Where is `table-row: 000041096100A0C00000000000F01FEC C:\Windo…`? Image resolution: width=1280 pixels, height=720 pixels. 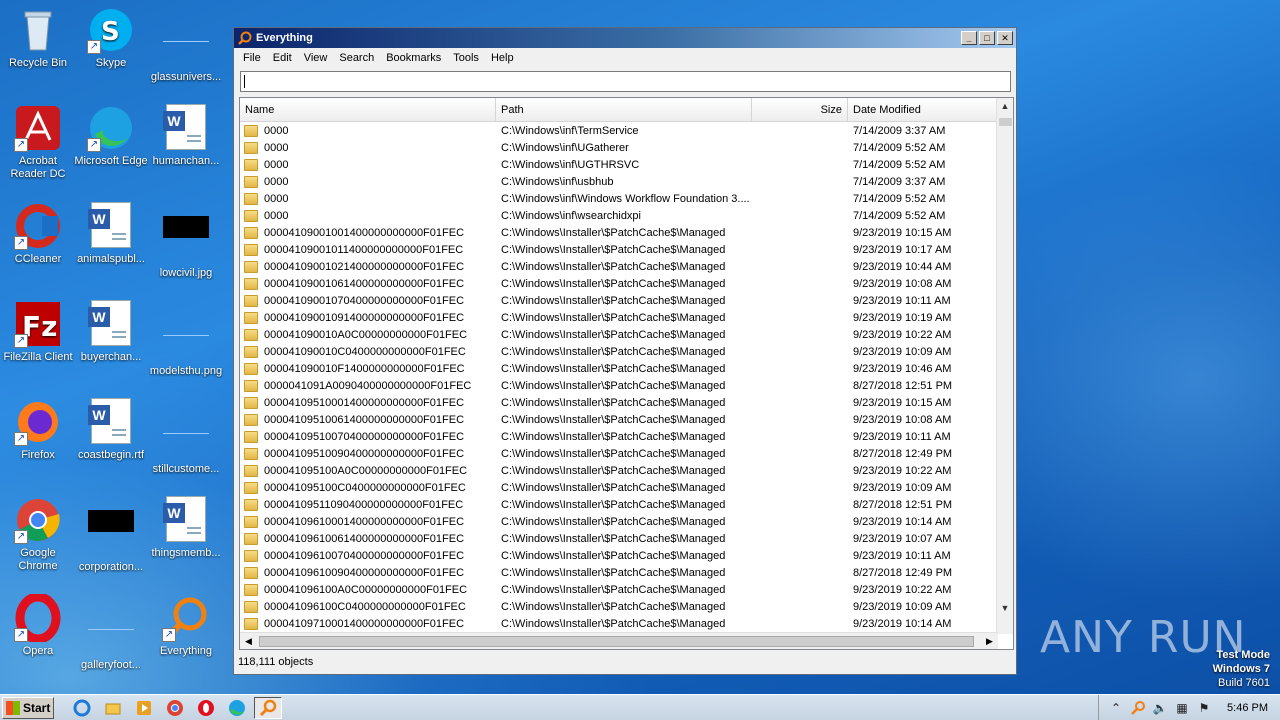 table-row: 000041096100A0C00000000000F01FEC C:\Windo… is located at coordinates (619, 589).